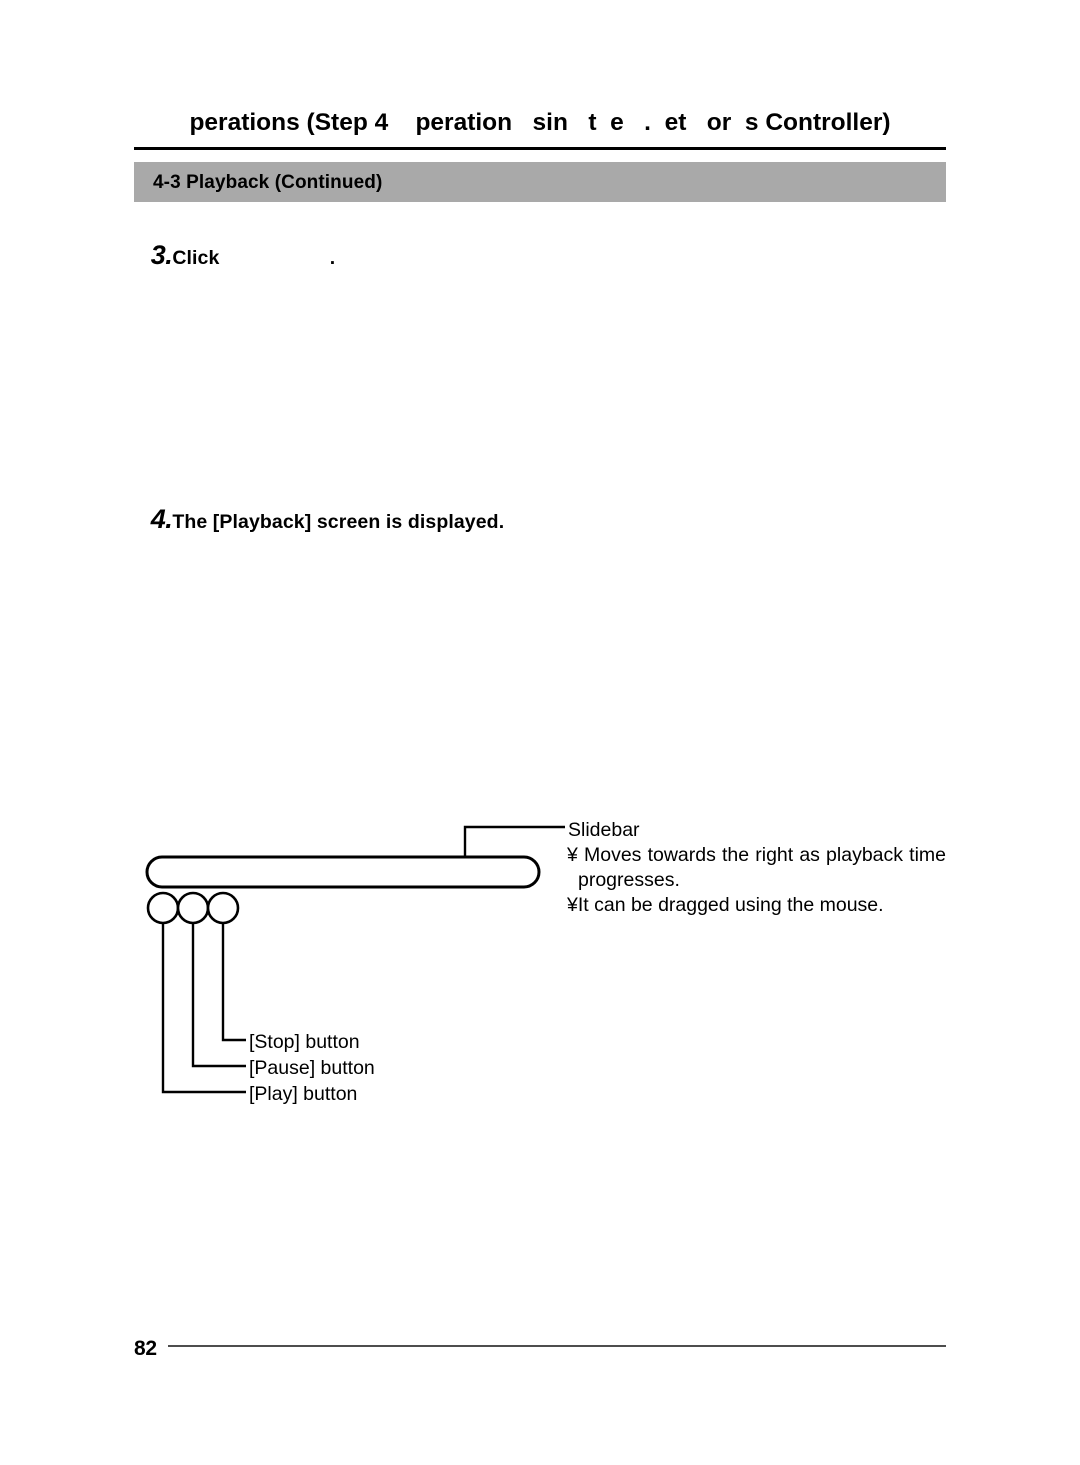 This screenshot has width=1080, height=1465. What do you see at coordinates (218, 995) in the screenshot?
I see `pause-button-leader-line` at bounding box center [218, 995].